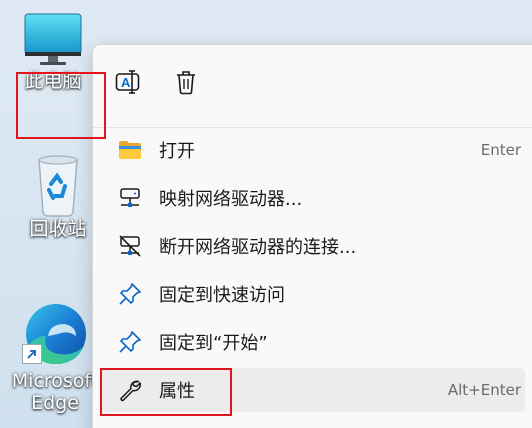 The width and height of the screenshot is (532, 428). Describe the element at coordinates (58, 184) in the screenshot. I see `recycle-bin-icon` at that location.